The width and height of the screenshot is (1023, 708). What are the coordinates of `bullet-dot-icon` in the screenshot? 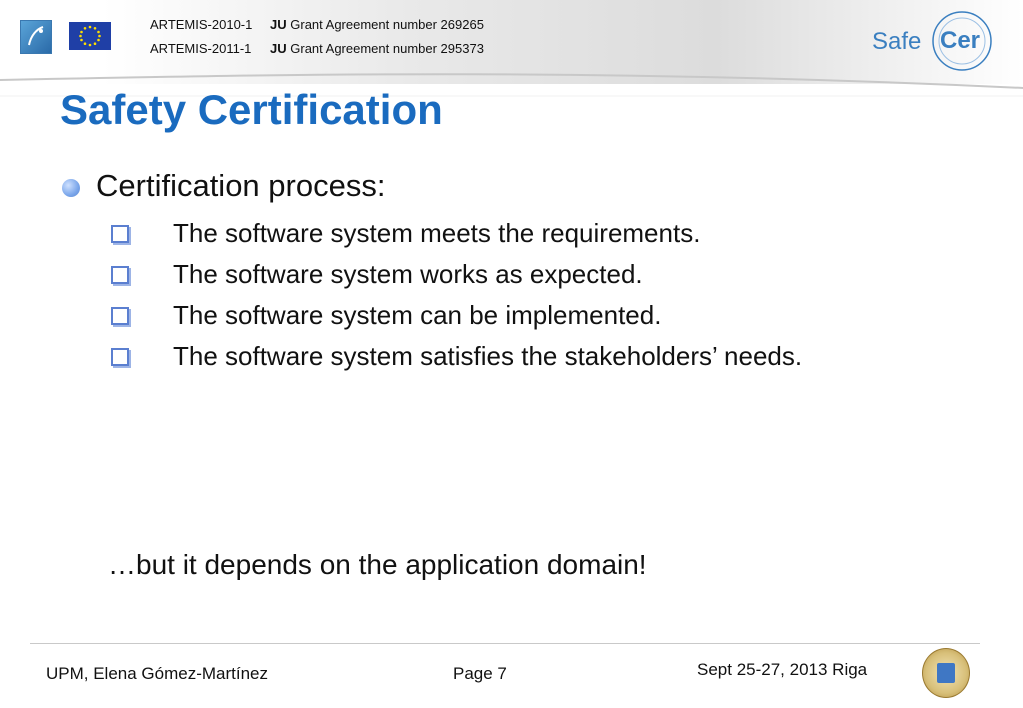 It's located at (71, 188).